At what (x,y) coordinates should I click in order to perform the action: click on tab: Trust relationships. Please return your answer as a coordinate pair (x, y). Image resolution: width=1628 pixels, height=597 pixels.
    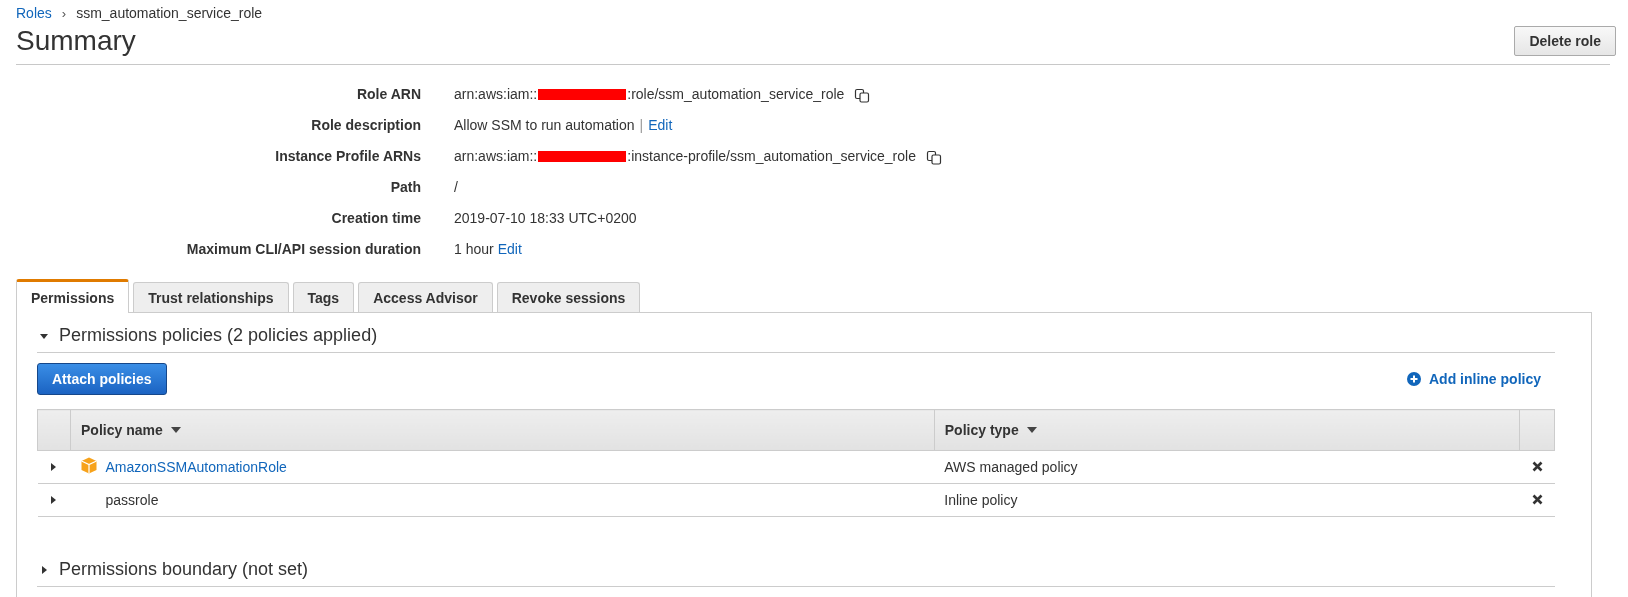
    Looking at the image, I should click on (211, 297).